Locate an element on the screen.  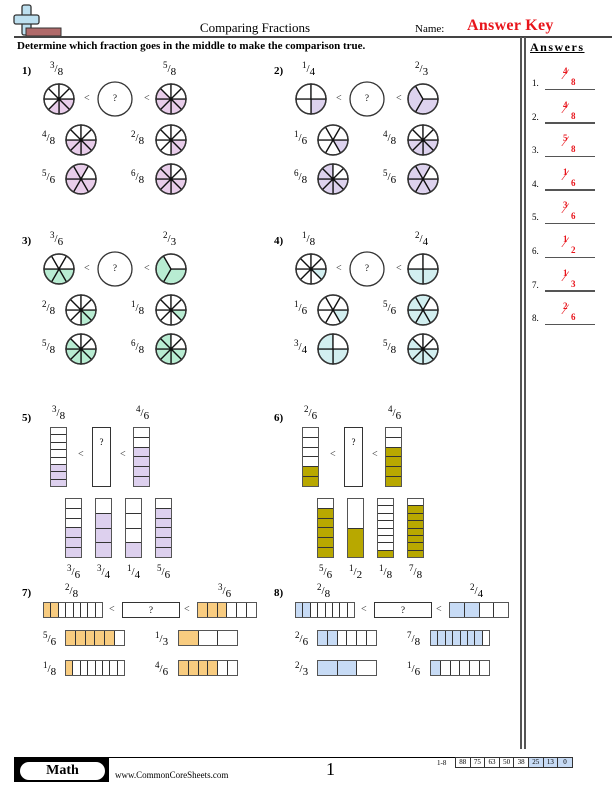
choice-fraction-label: 3/6 is located at coordinates (74, 572).